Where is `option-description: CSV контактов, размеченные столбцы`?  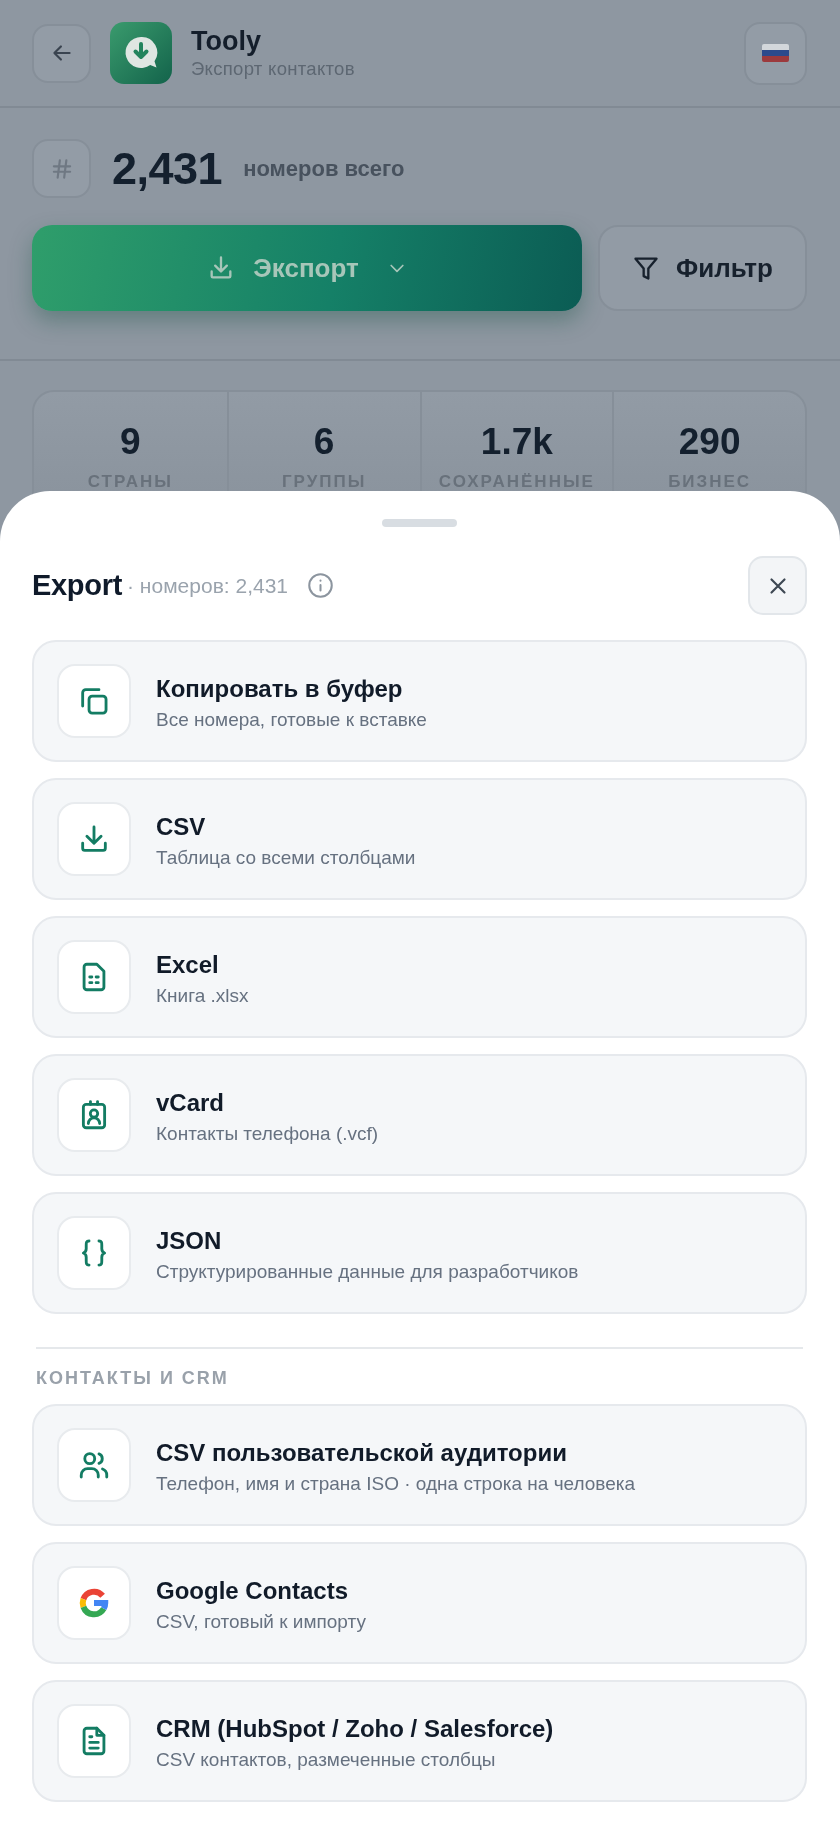
option-description: CSV контактов, размеченные столбцы is located at coordinates (326, 1760).